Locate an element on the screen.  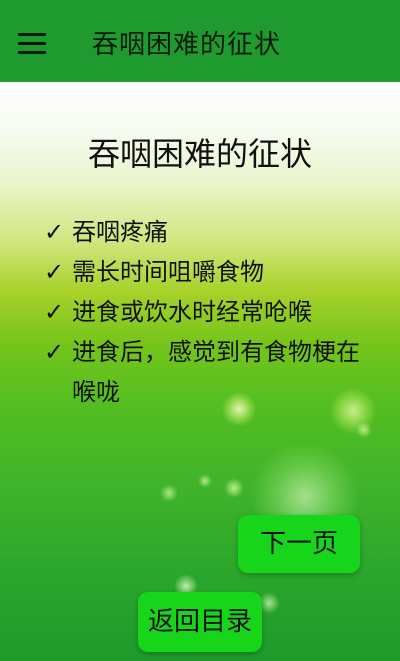
list-item: ✓ 进食或饮水时经常呛喉 is located at coordinates (204, 312).